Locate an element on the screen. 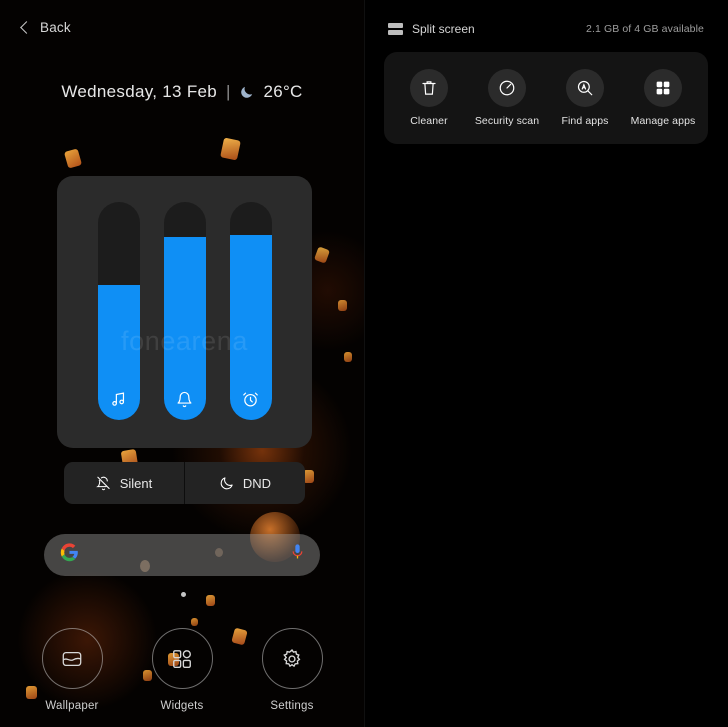  quick-action-find-apps: Find apps is located at coordinates (585, 98).